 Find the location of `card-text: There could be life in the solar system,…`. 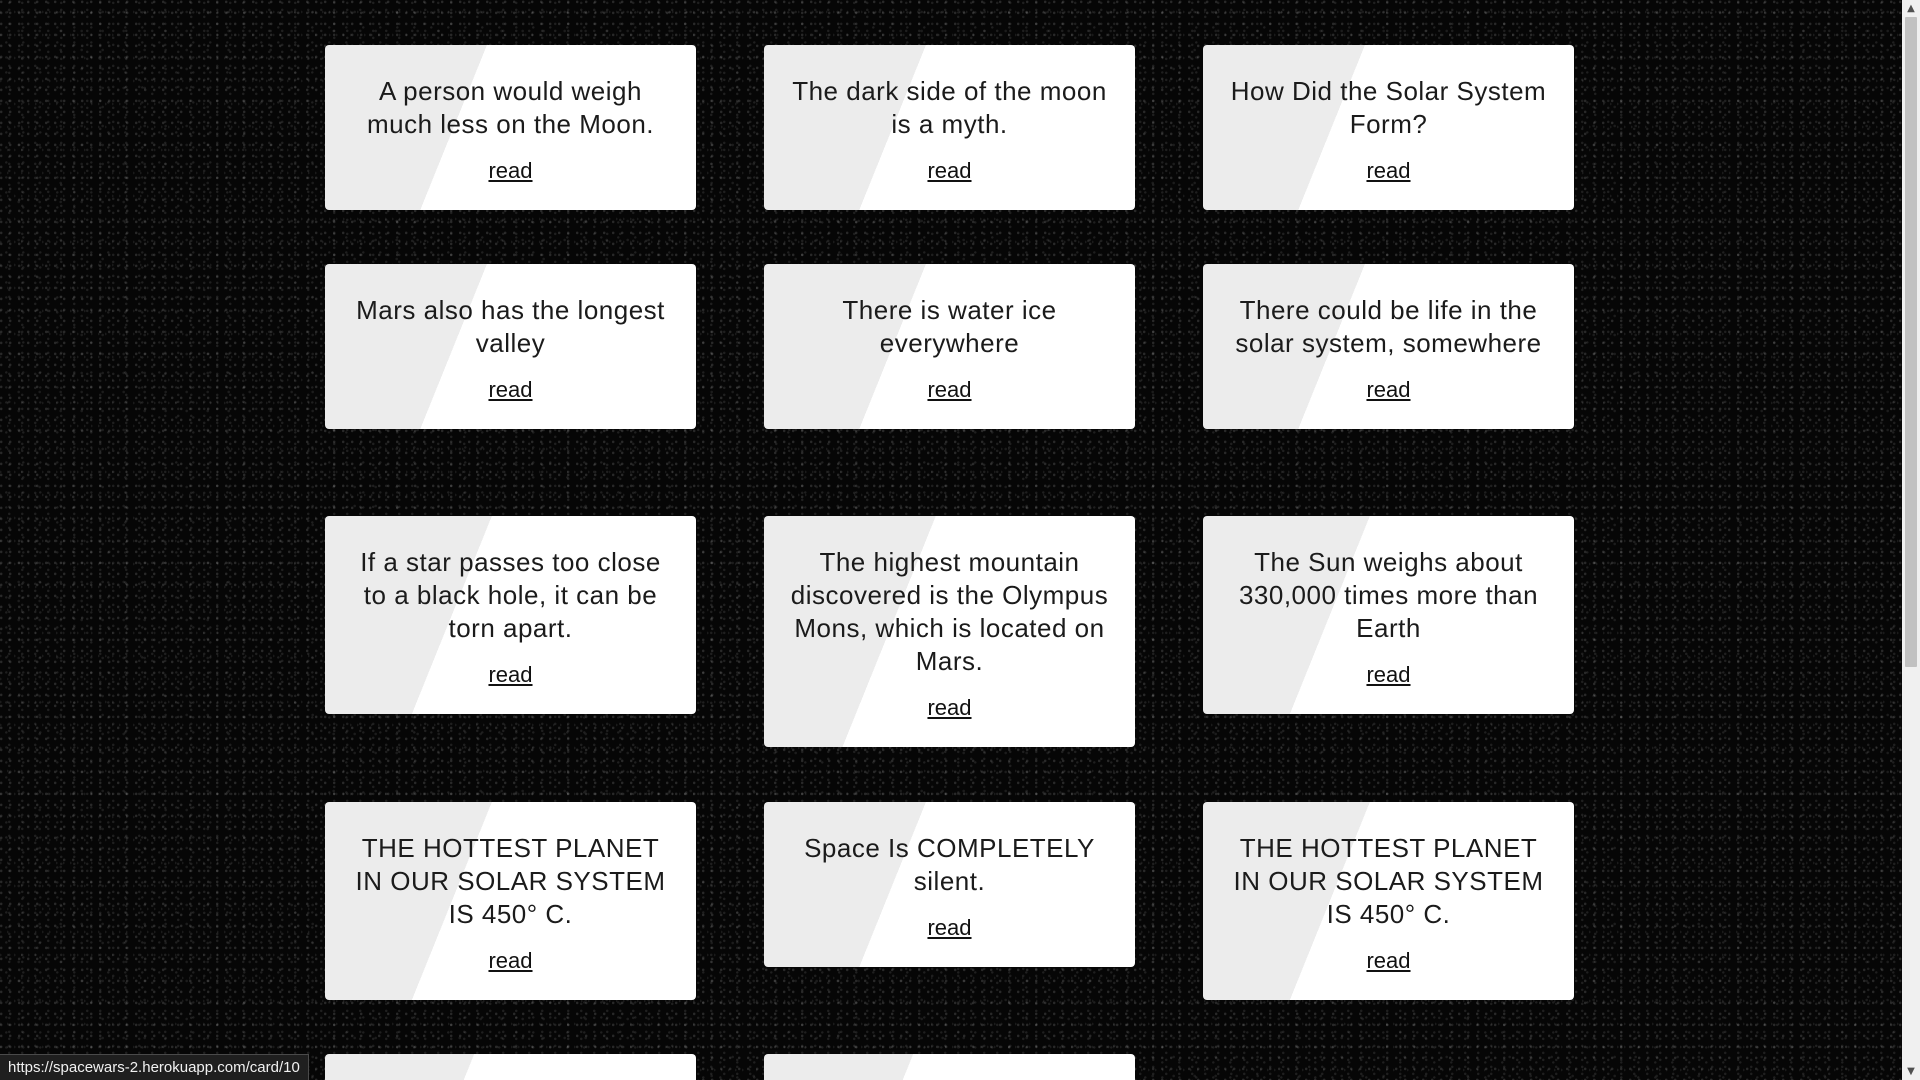

card-text: There could be life in the solar system,… is located at coordinates (1388, 326).